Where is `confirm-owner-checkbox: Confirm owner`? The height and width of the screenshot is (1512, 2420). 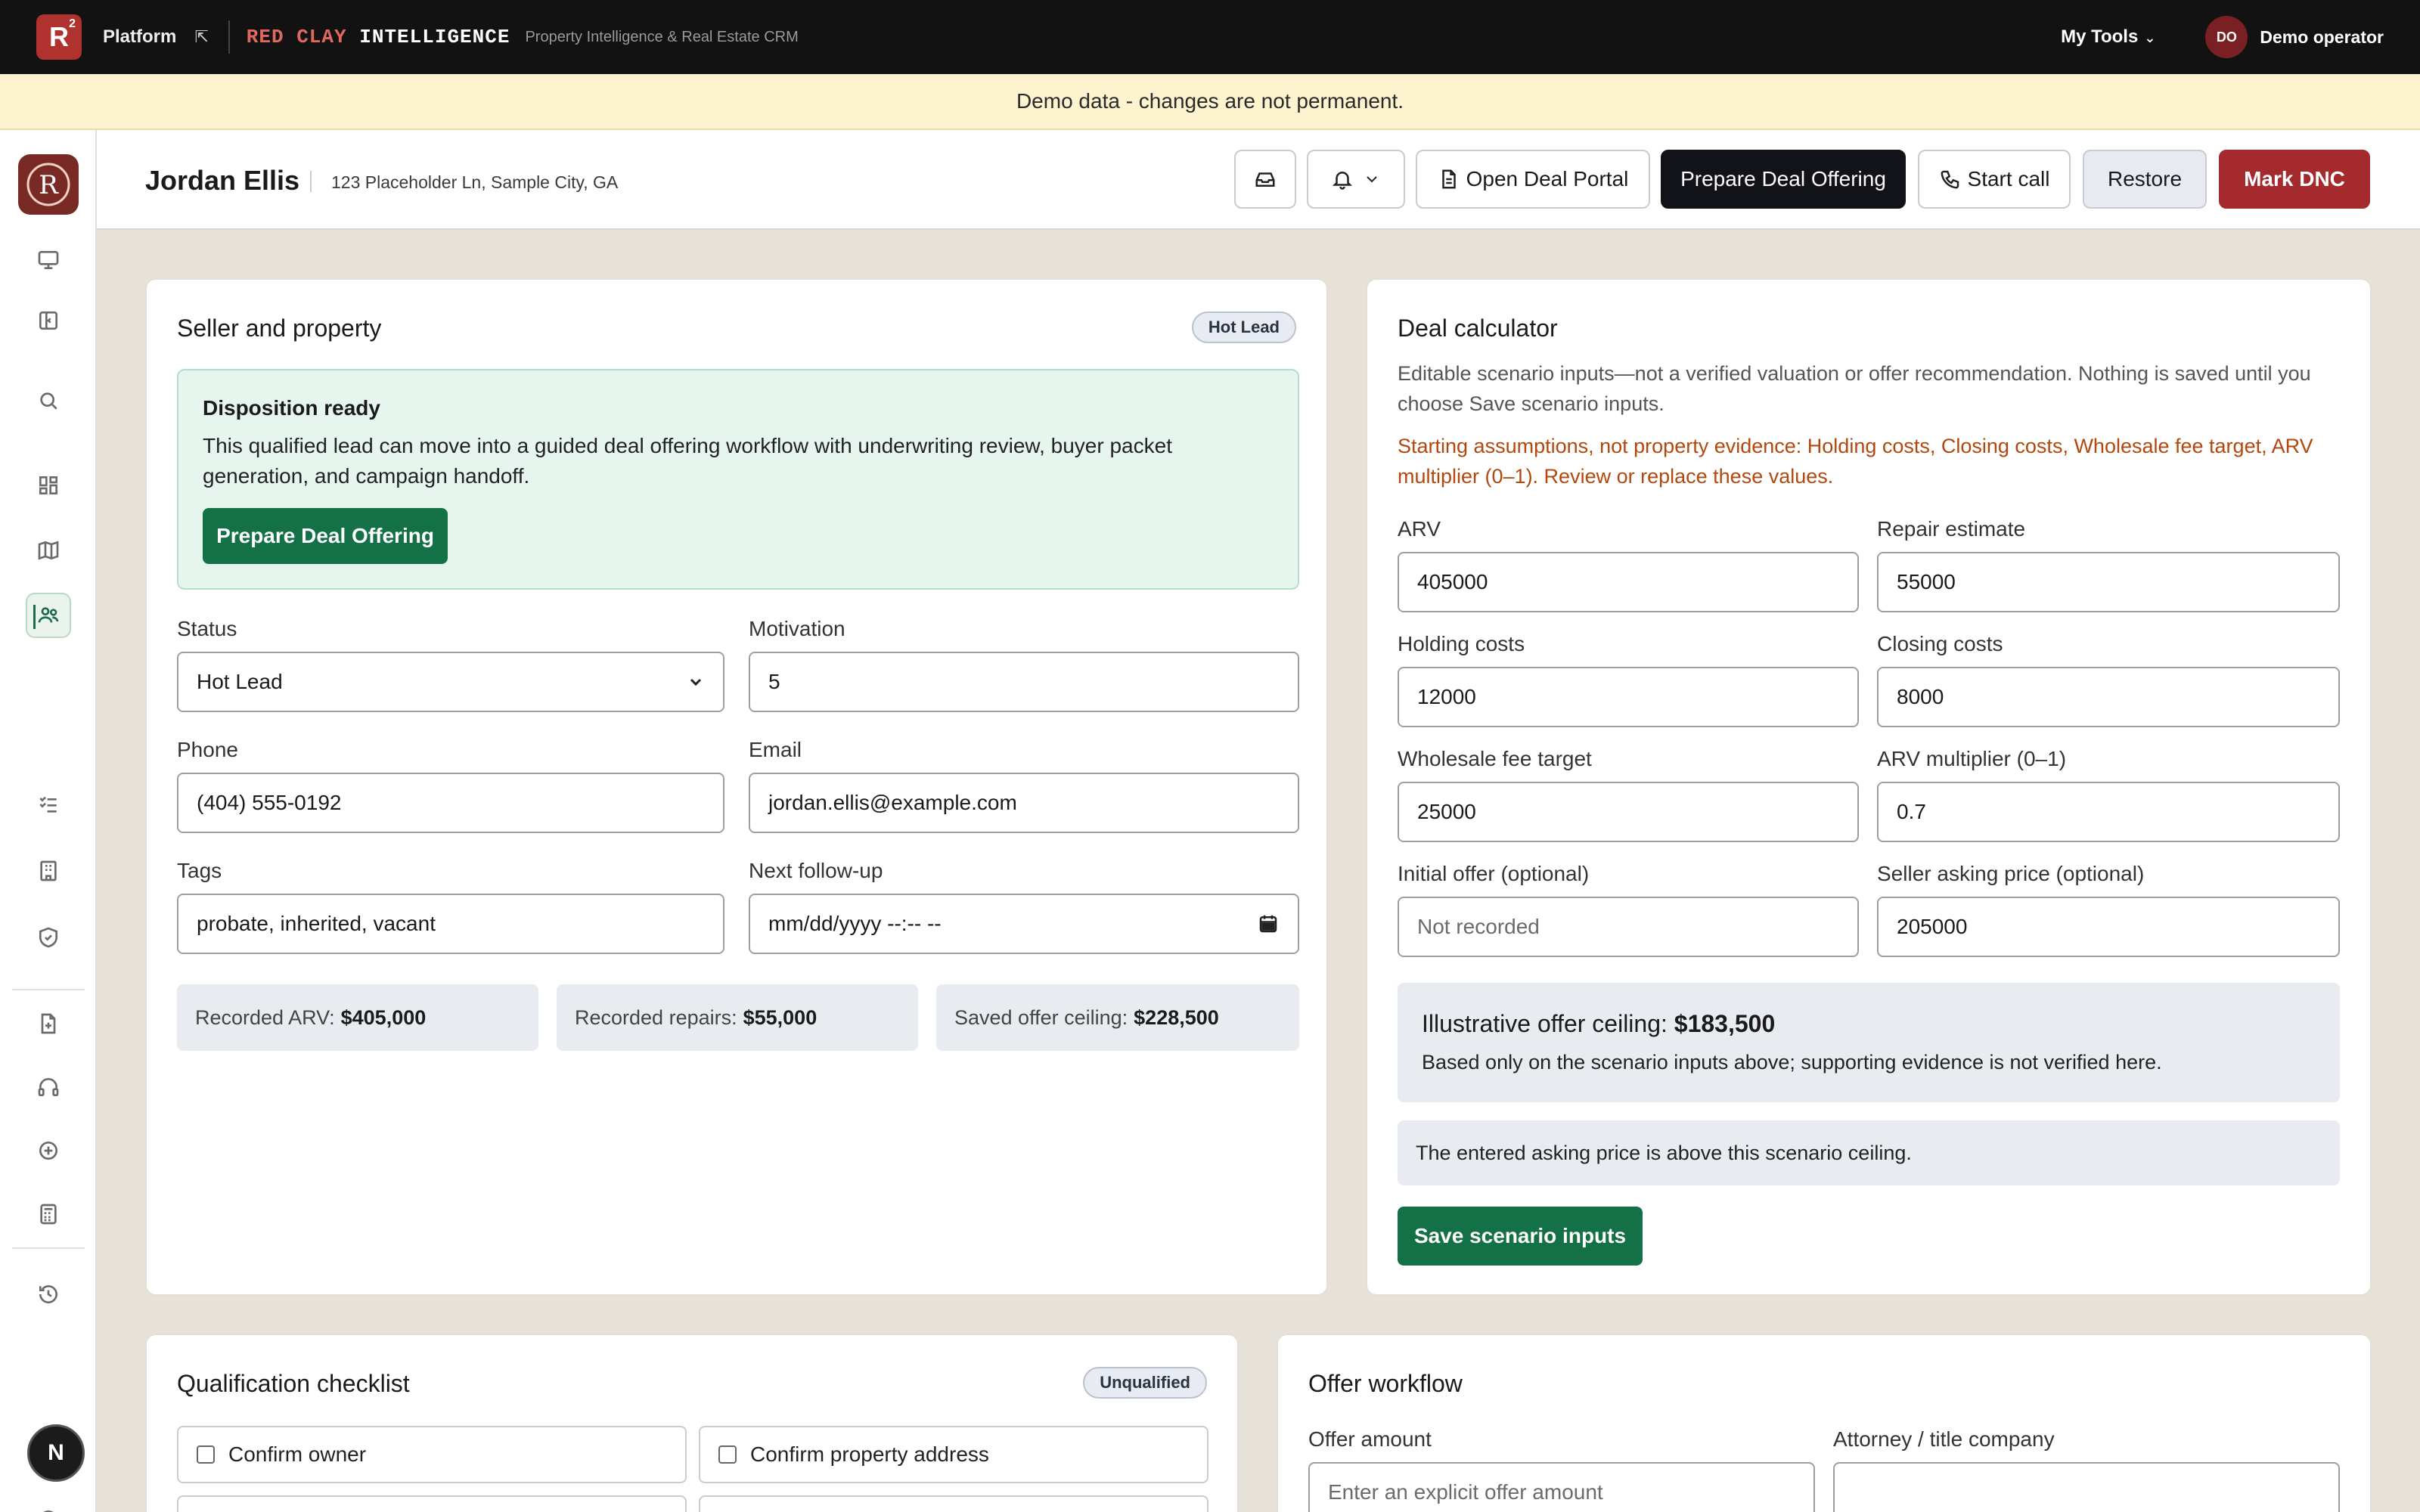
confirm-owner-checkbox: Confirm owner is located at coordinates (432, 1455).